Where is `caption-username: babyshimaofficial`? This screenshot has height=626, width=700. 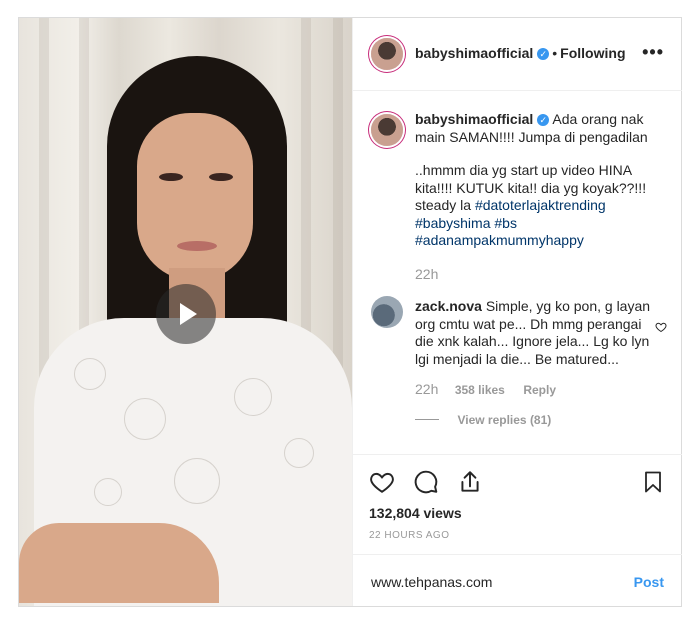 caption-username: babyshimaofficial is located at coordinates (474, 119).